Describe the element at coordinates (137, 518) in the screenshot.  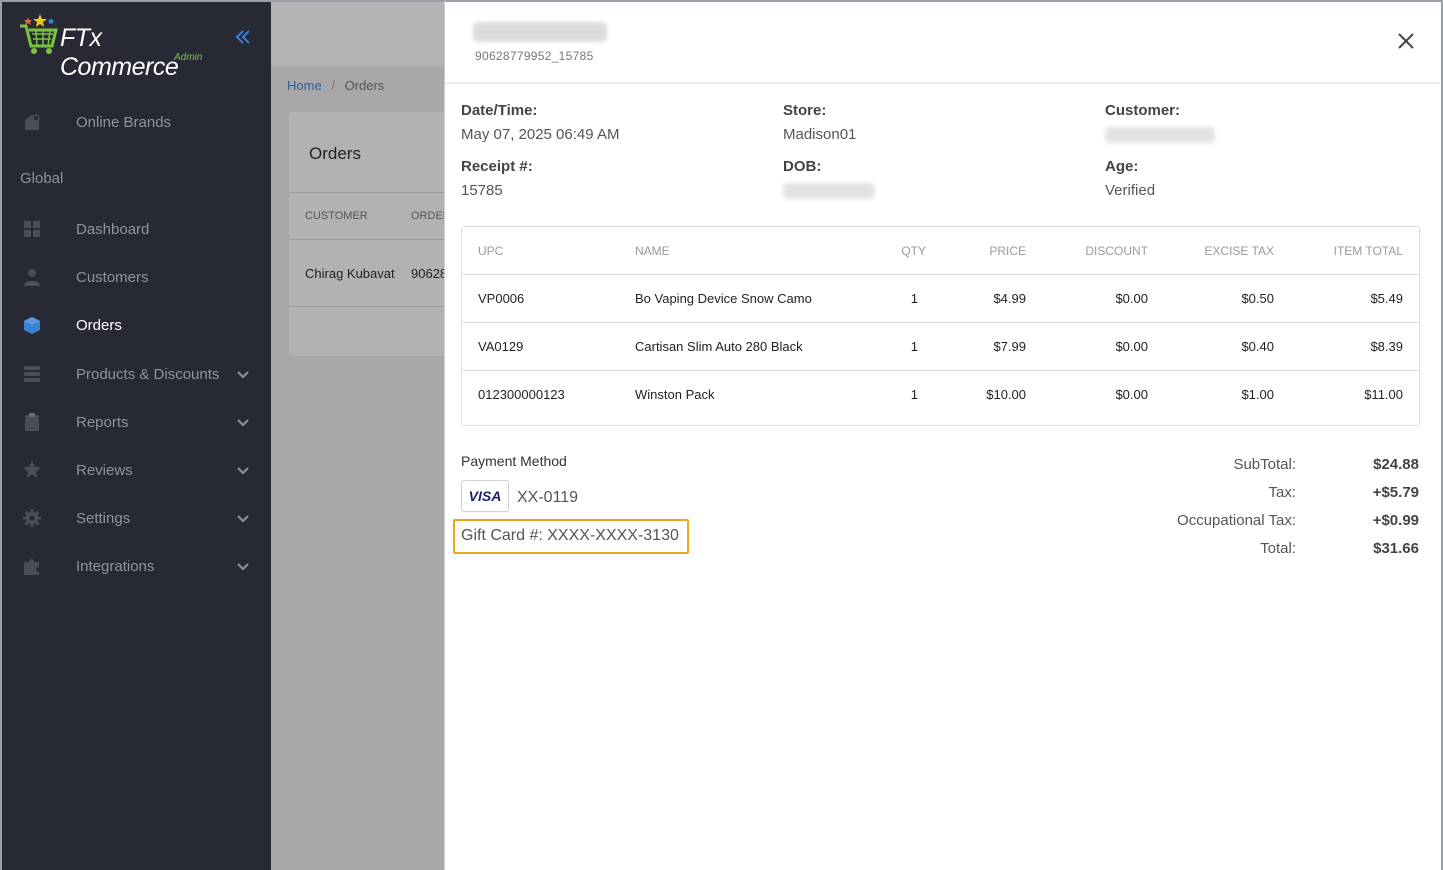
I see `sidebar-item-settings: Settings` at that location.